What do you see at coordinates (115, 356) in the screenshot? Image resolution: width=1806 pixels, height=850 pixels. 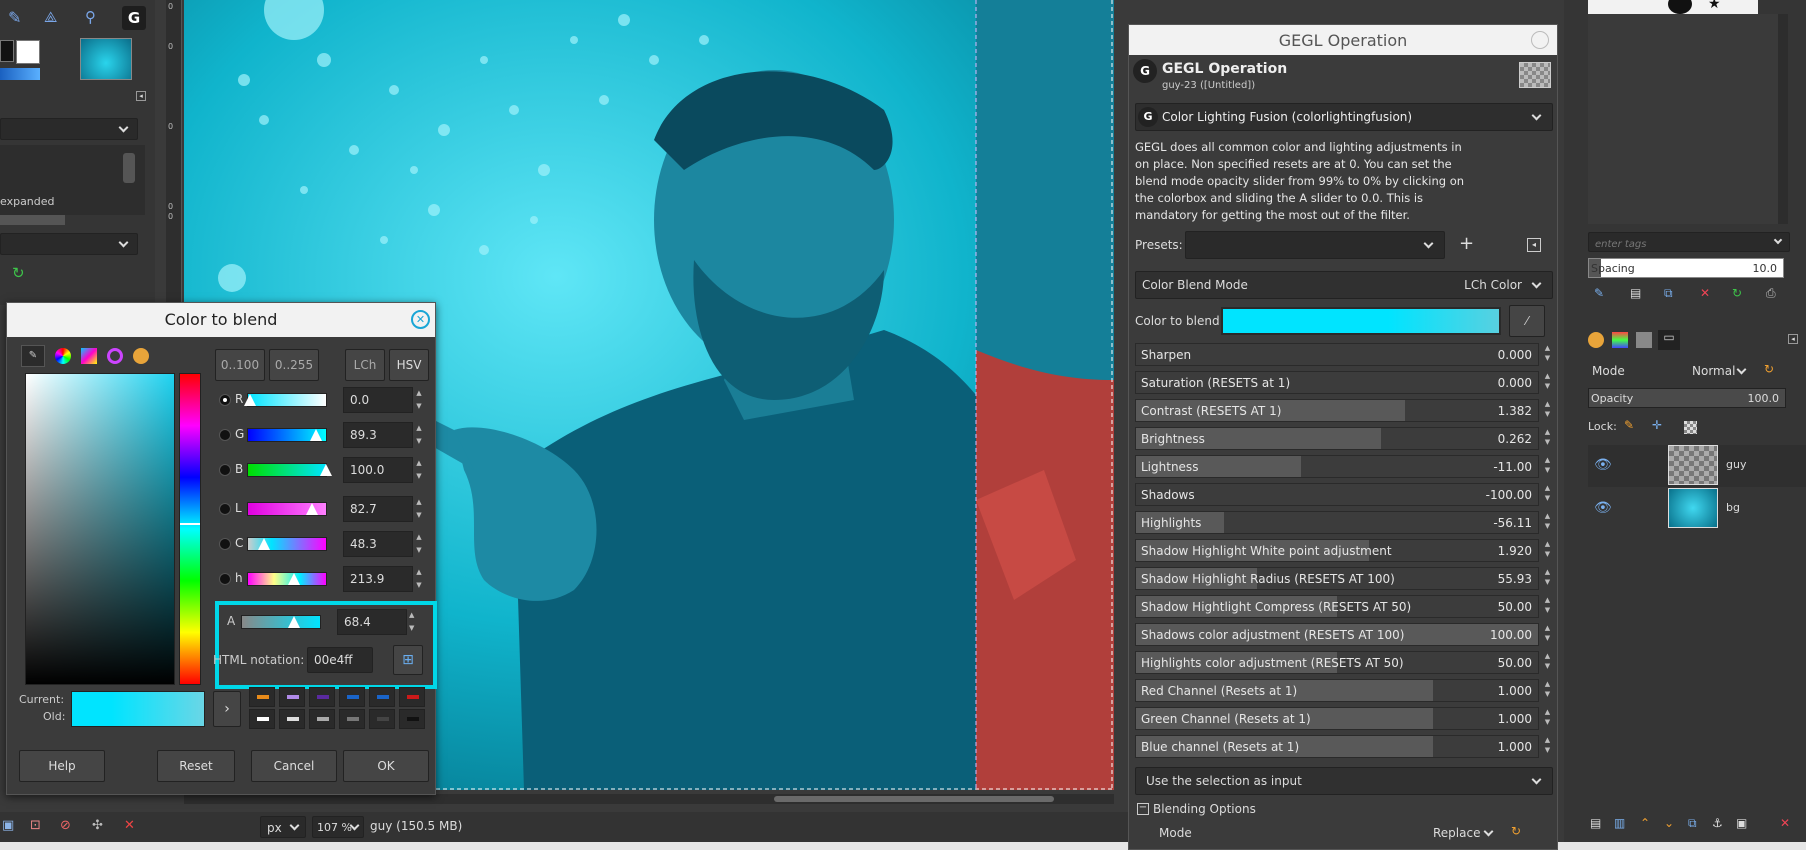 I see `triangle-tab-icon` at bounding box center [115, 356].